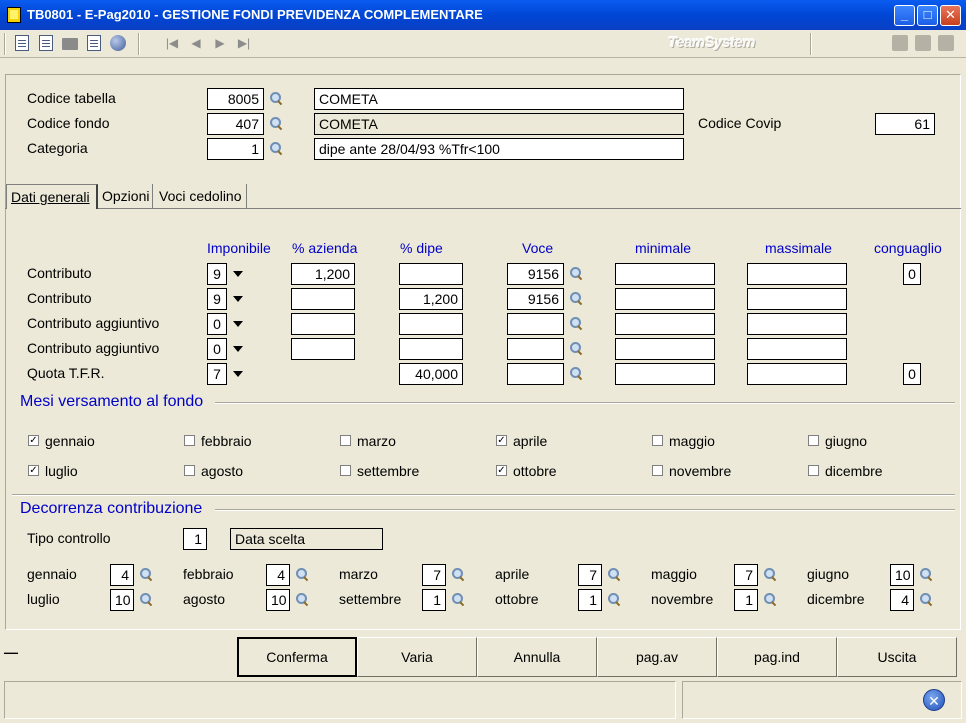  I want to click on help-icon, so click(946, 43).